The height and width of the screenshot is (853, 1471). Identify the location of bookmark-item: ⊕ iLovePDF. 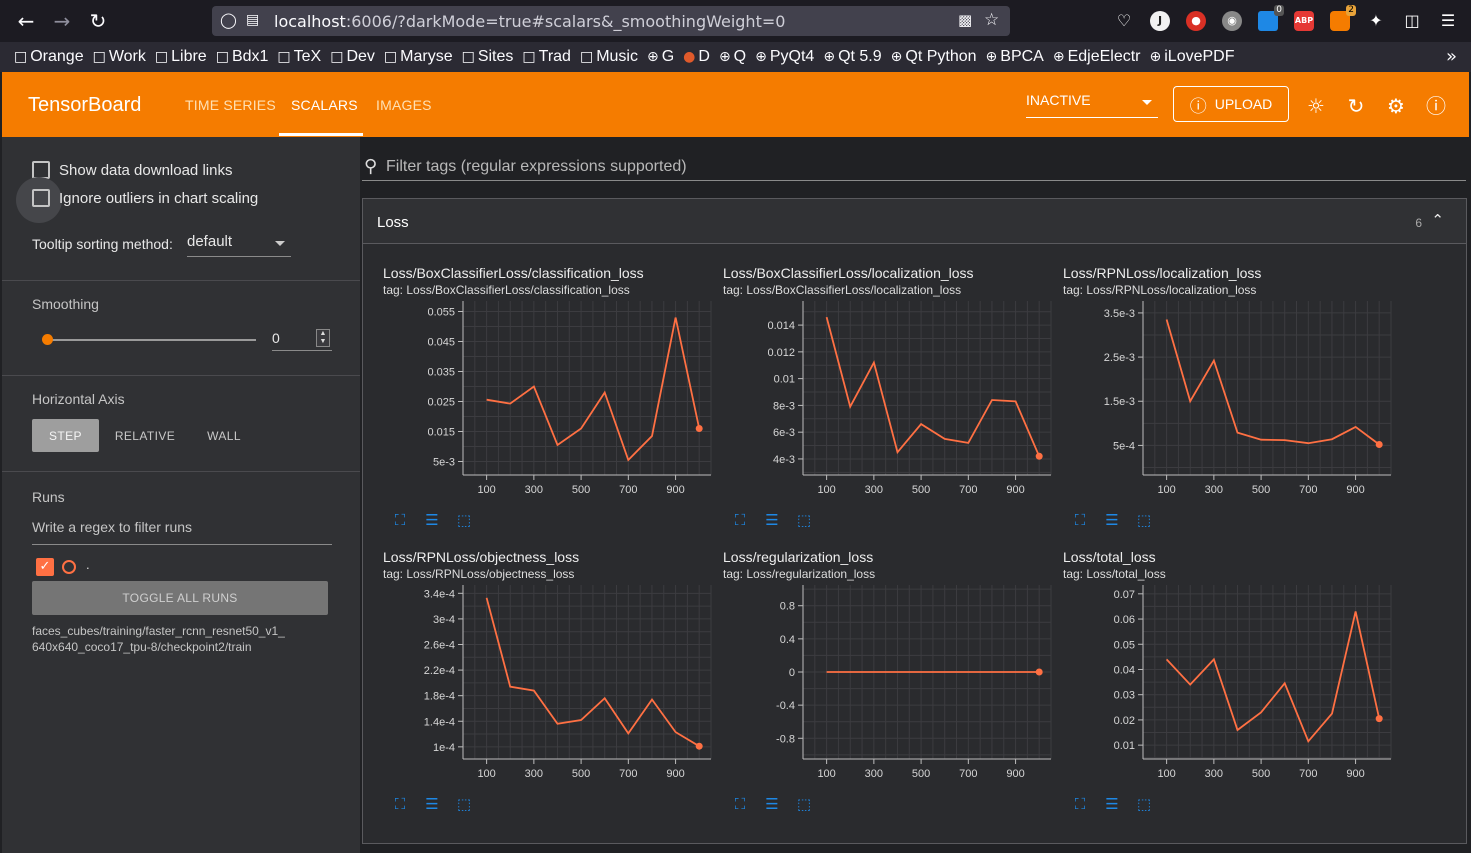
(1192, 57).